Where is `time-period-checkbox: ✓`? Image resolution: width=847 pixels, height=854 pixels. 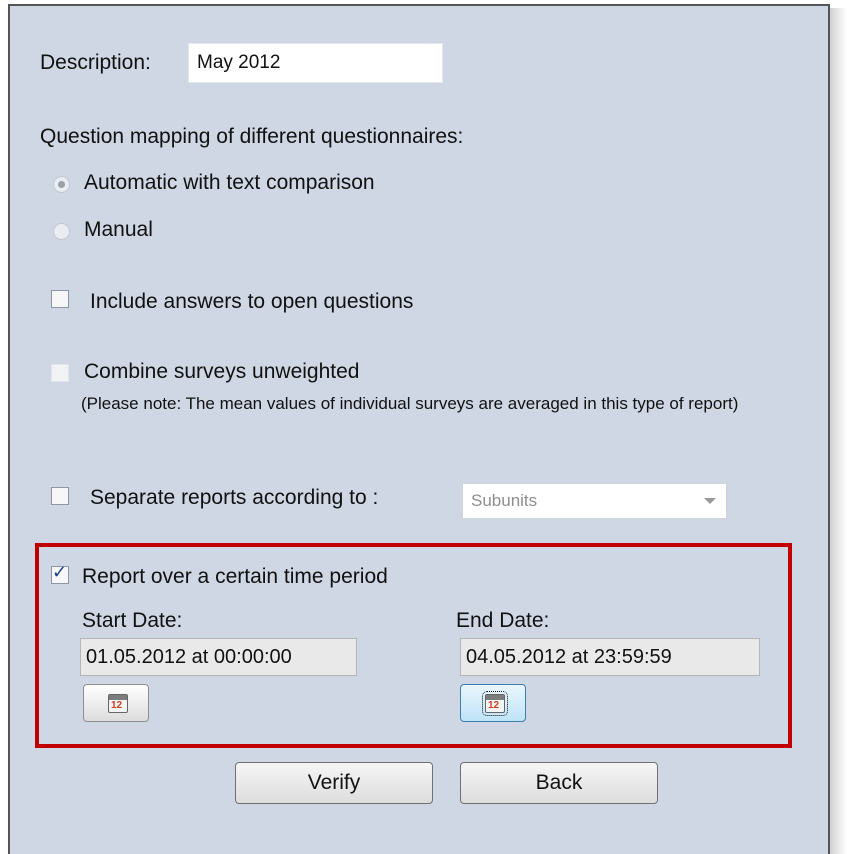 time-period-checkbox: ✓ is located at coordinates (60, 573).